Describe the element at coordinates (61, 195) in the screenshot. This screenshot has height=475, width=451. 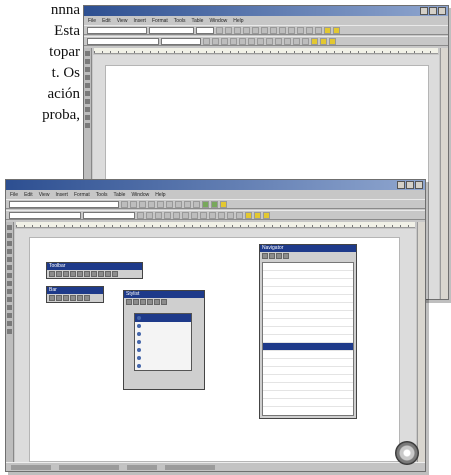
I see `menu-item: Insert` at that location.